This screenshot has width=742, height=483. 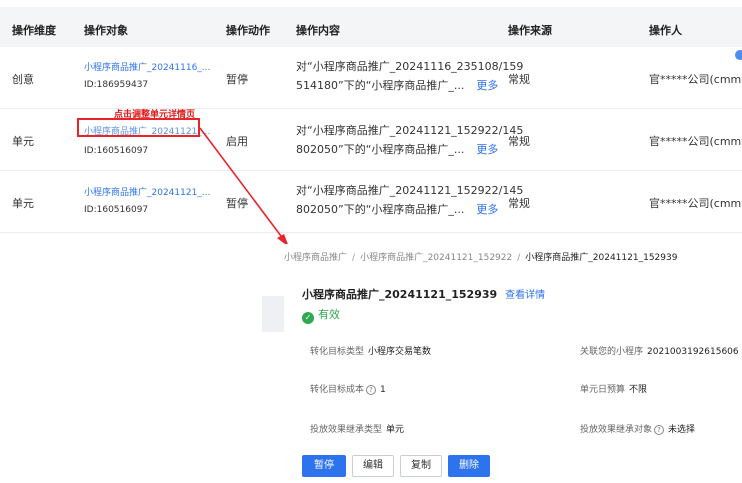 I want to click on status-badge: ✓ 有效, so click(x=321, y=315).